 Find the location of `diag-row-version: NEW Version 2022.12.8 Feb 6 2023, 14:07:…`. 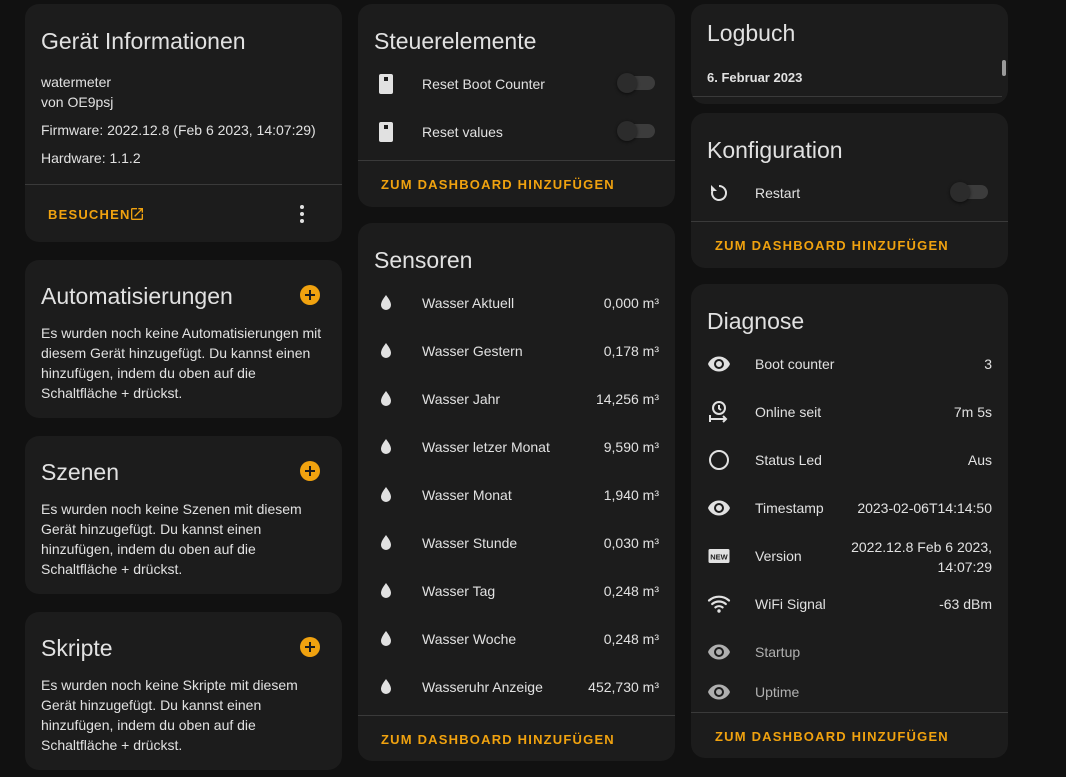

diag-row-version: NEW Version 2022.12.8 Feb 6 2023, 14:07:… is located at coordinates (849, 556).